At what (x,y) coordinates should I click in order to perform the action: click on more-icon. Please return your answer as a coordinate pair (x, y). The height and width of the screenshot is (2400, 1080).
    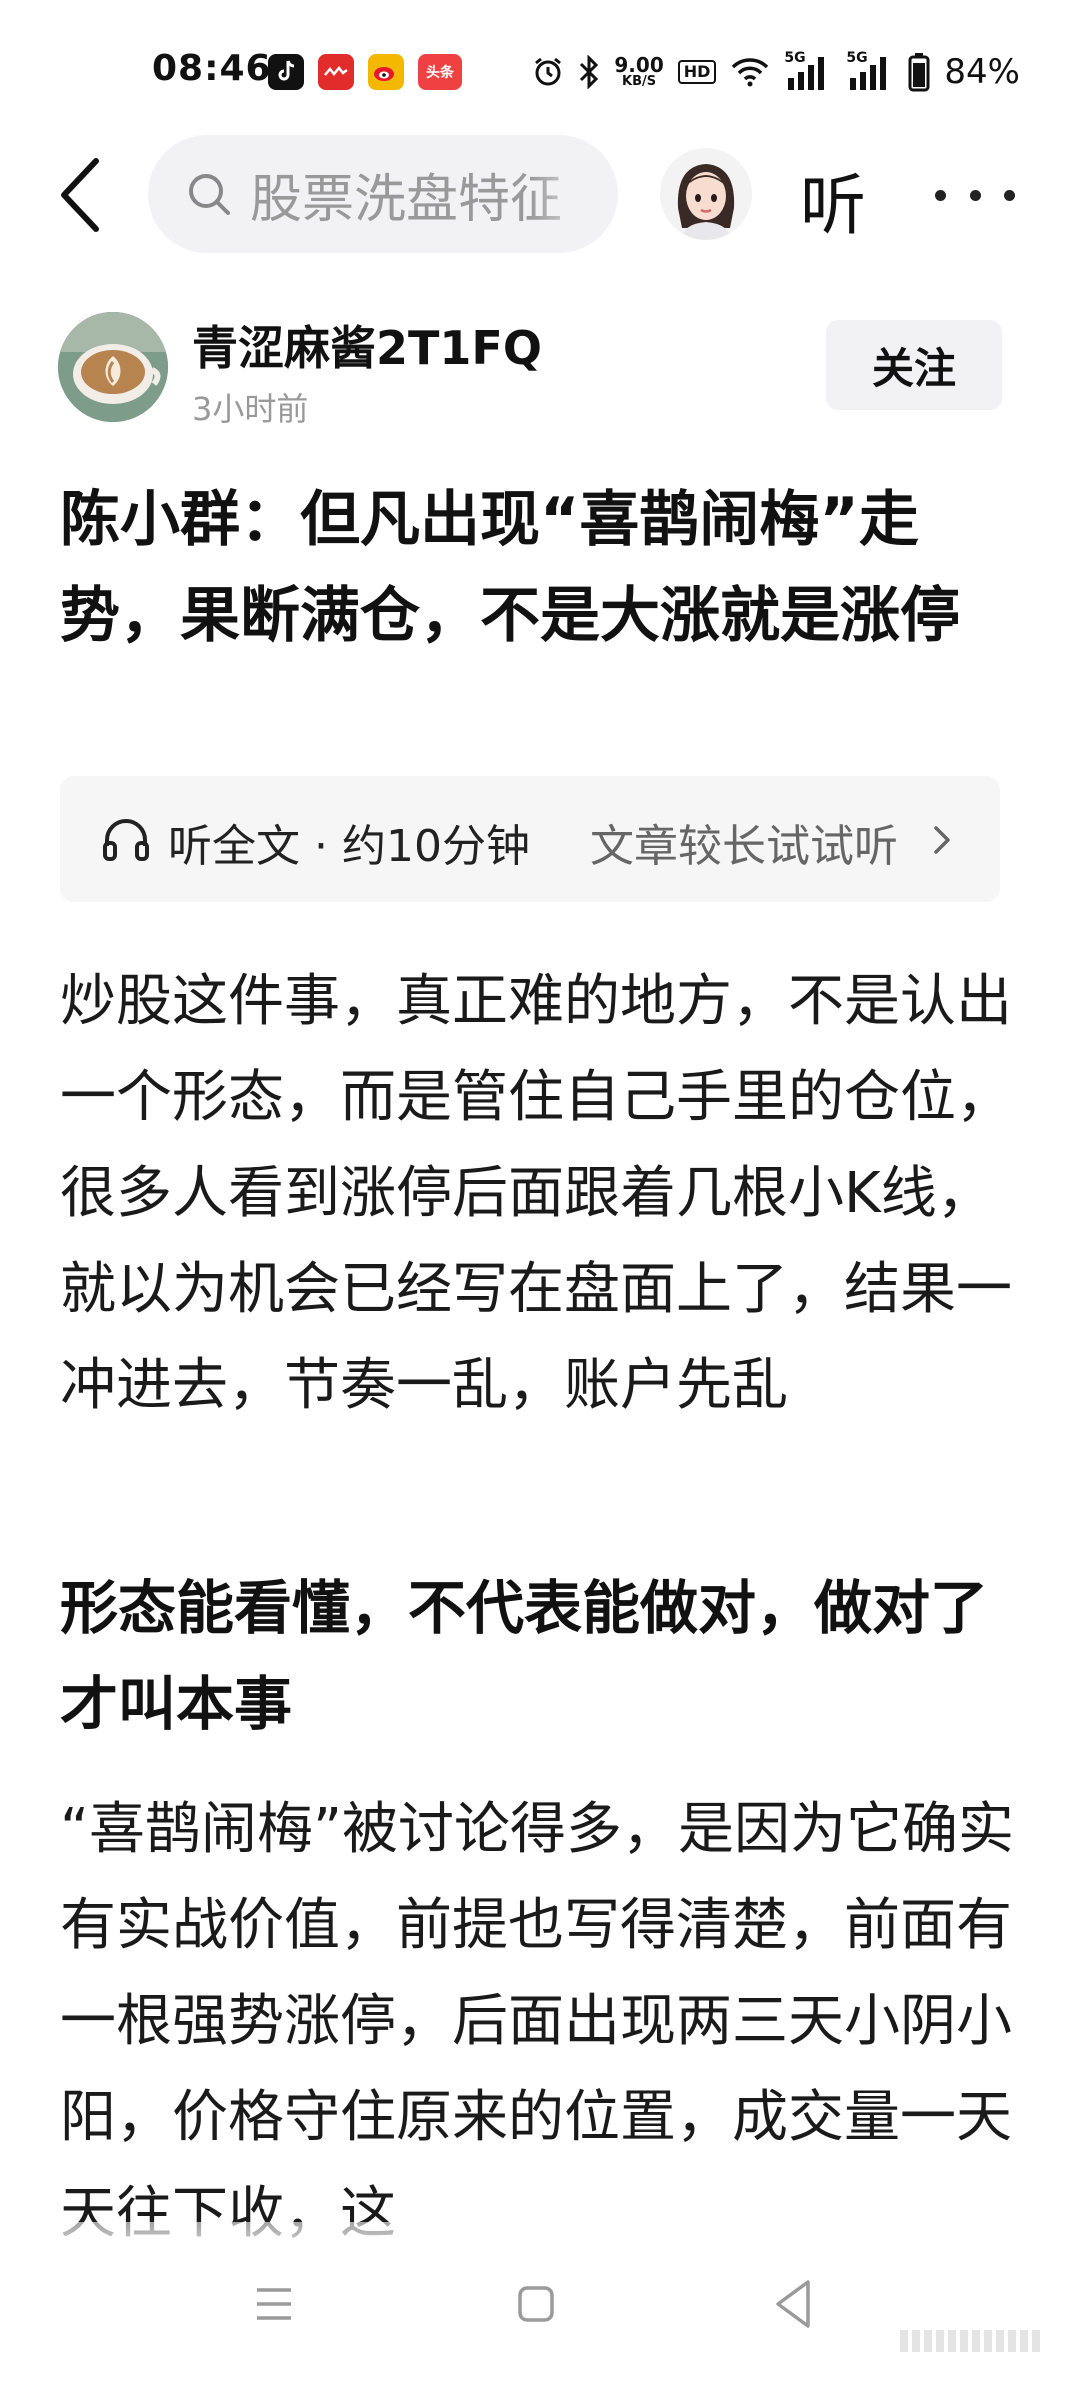
    Looking at the image, I should click on (975, 195).